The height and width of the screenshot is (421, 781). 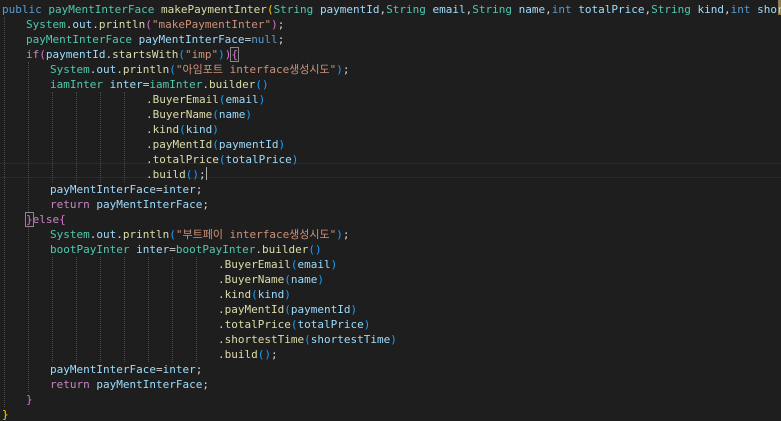 What do you see at coordinates (241, 354) in the screenshot?
I see `code-token: build` at bounding box center [241, 354].